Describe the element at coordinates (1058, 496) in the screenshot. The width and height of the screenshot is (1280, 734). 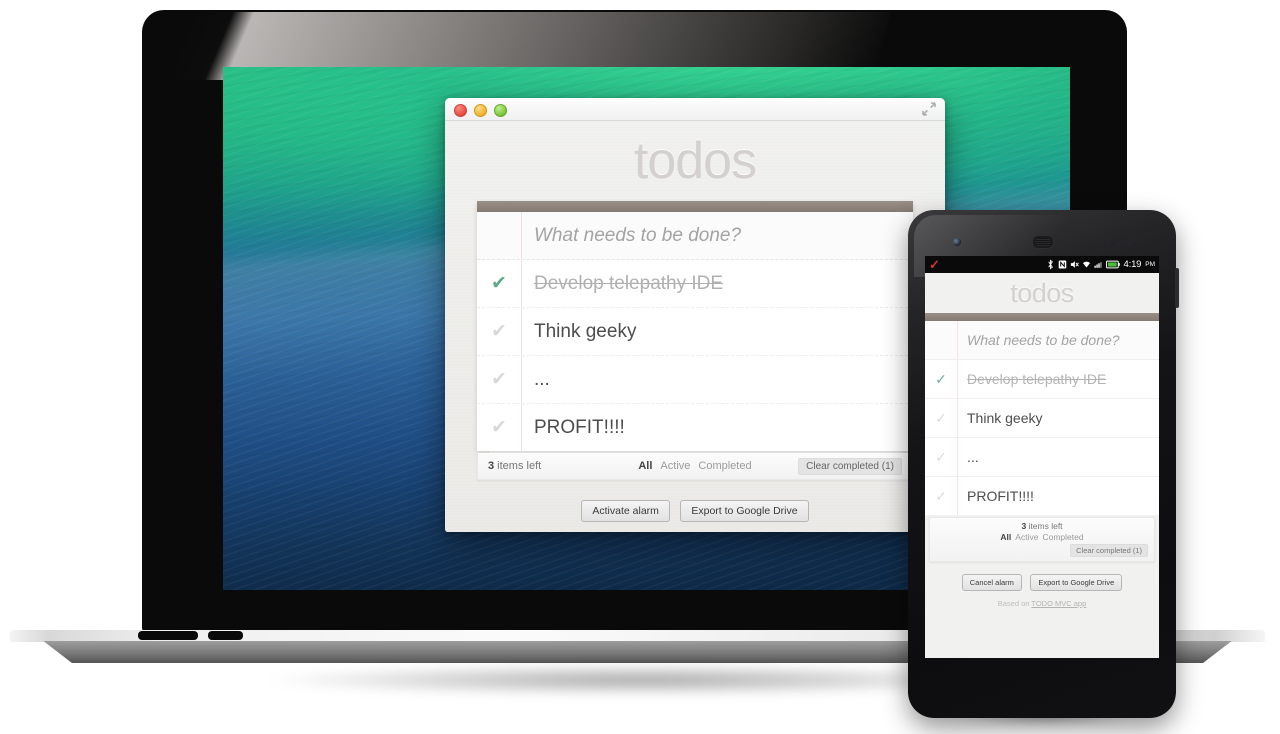
I see `phone-todo-label: PROFIT!!!!` at that location.